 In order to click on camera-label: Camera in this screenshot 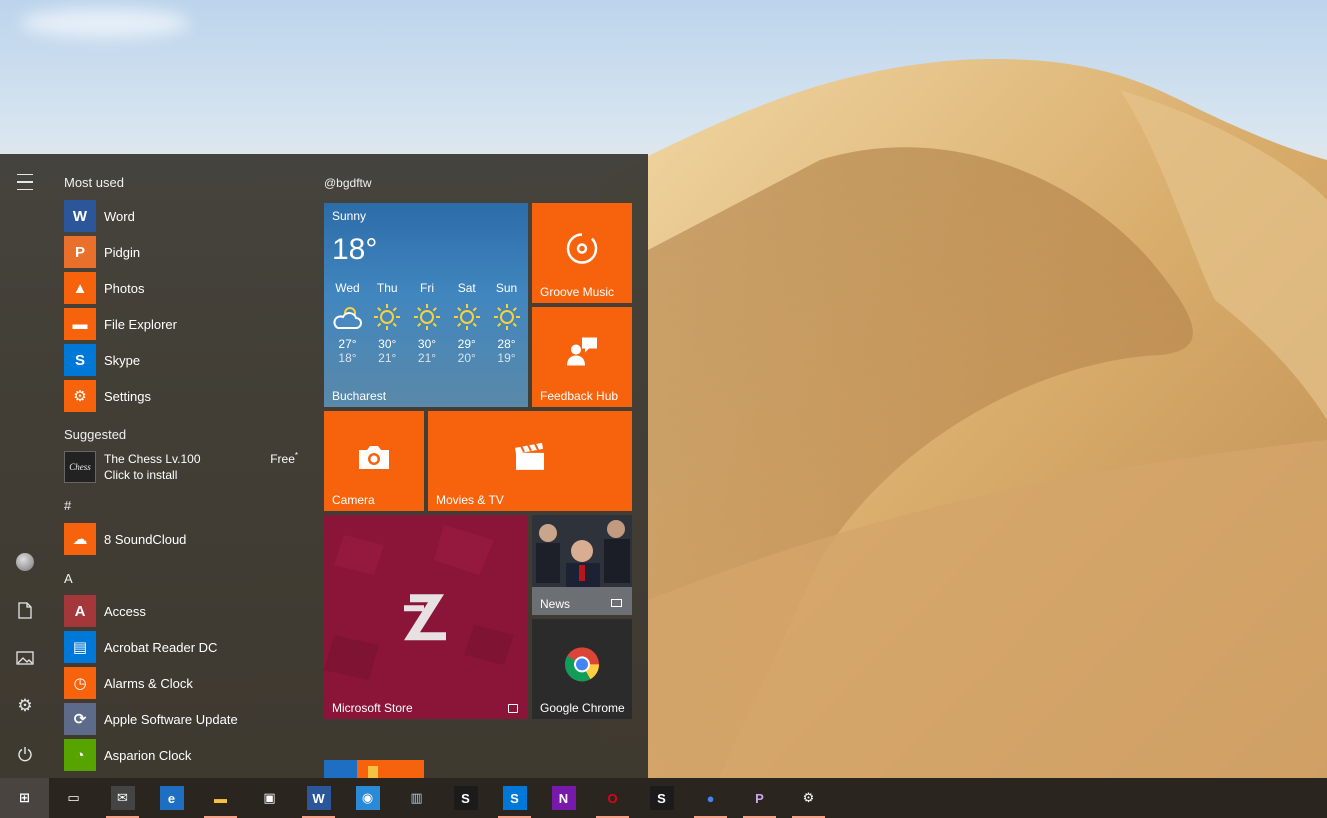, I will do `click(353, 500)`.